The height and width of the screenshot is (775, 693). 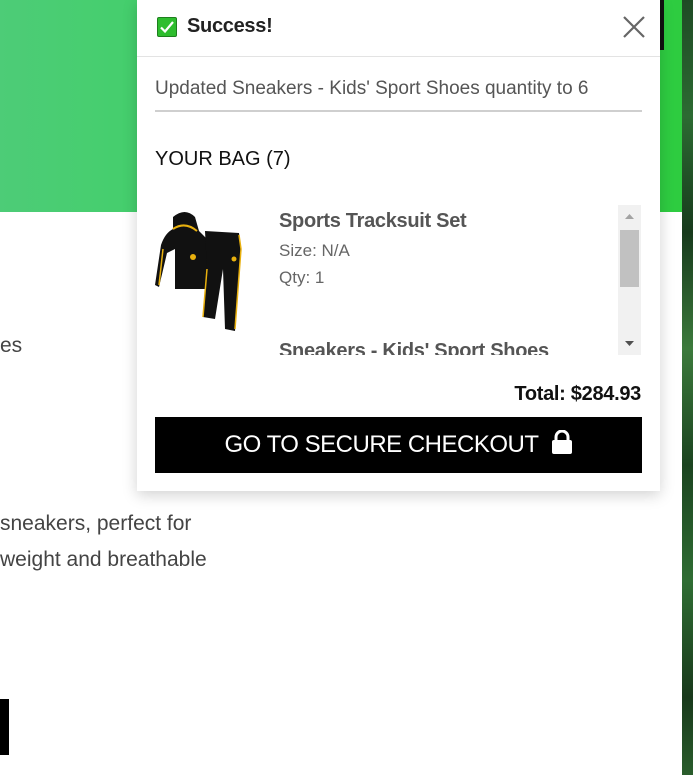 I want to click on bag-total: Total: $284.93, so click(x=577, y=394).